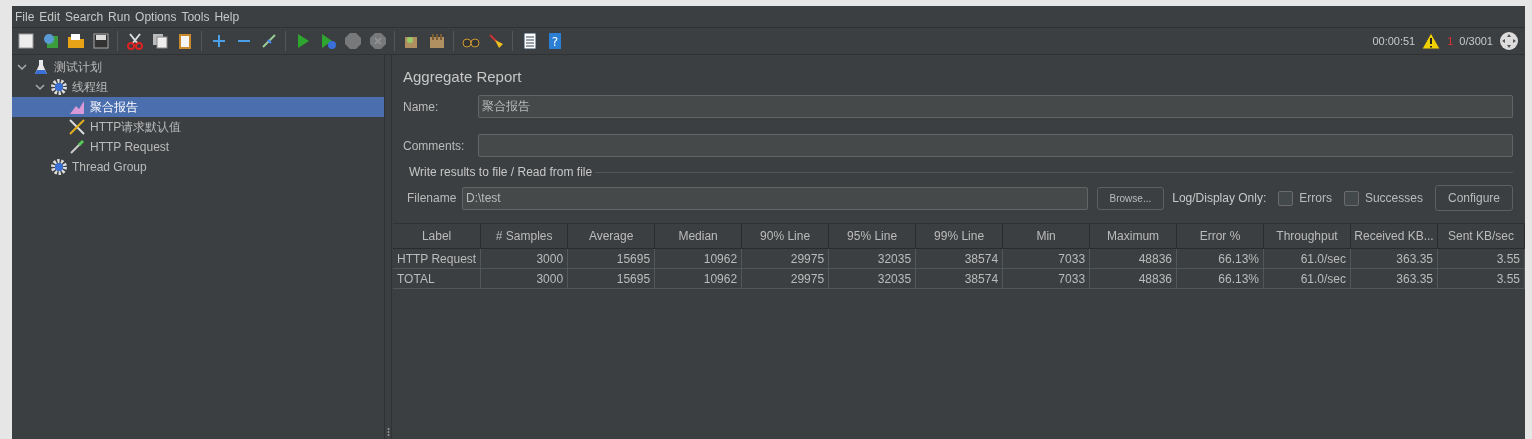  Describe the element at coordinates (159, 41) in the screenshot. I see `copy-pages-icon` at that location.